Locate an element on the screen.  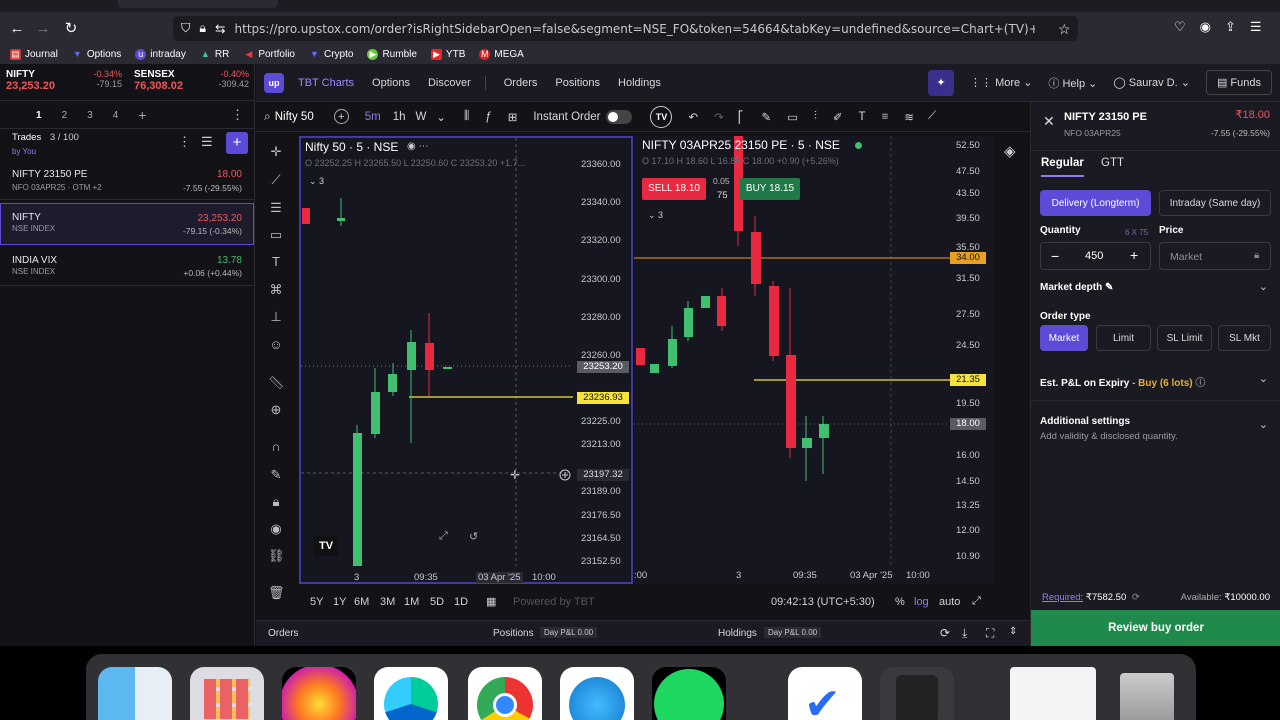
chart2-title: NIFTY 03APR25 23150 PE · 5 · NSE is located at coordinates (741, 145).